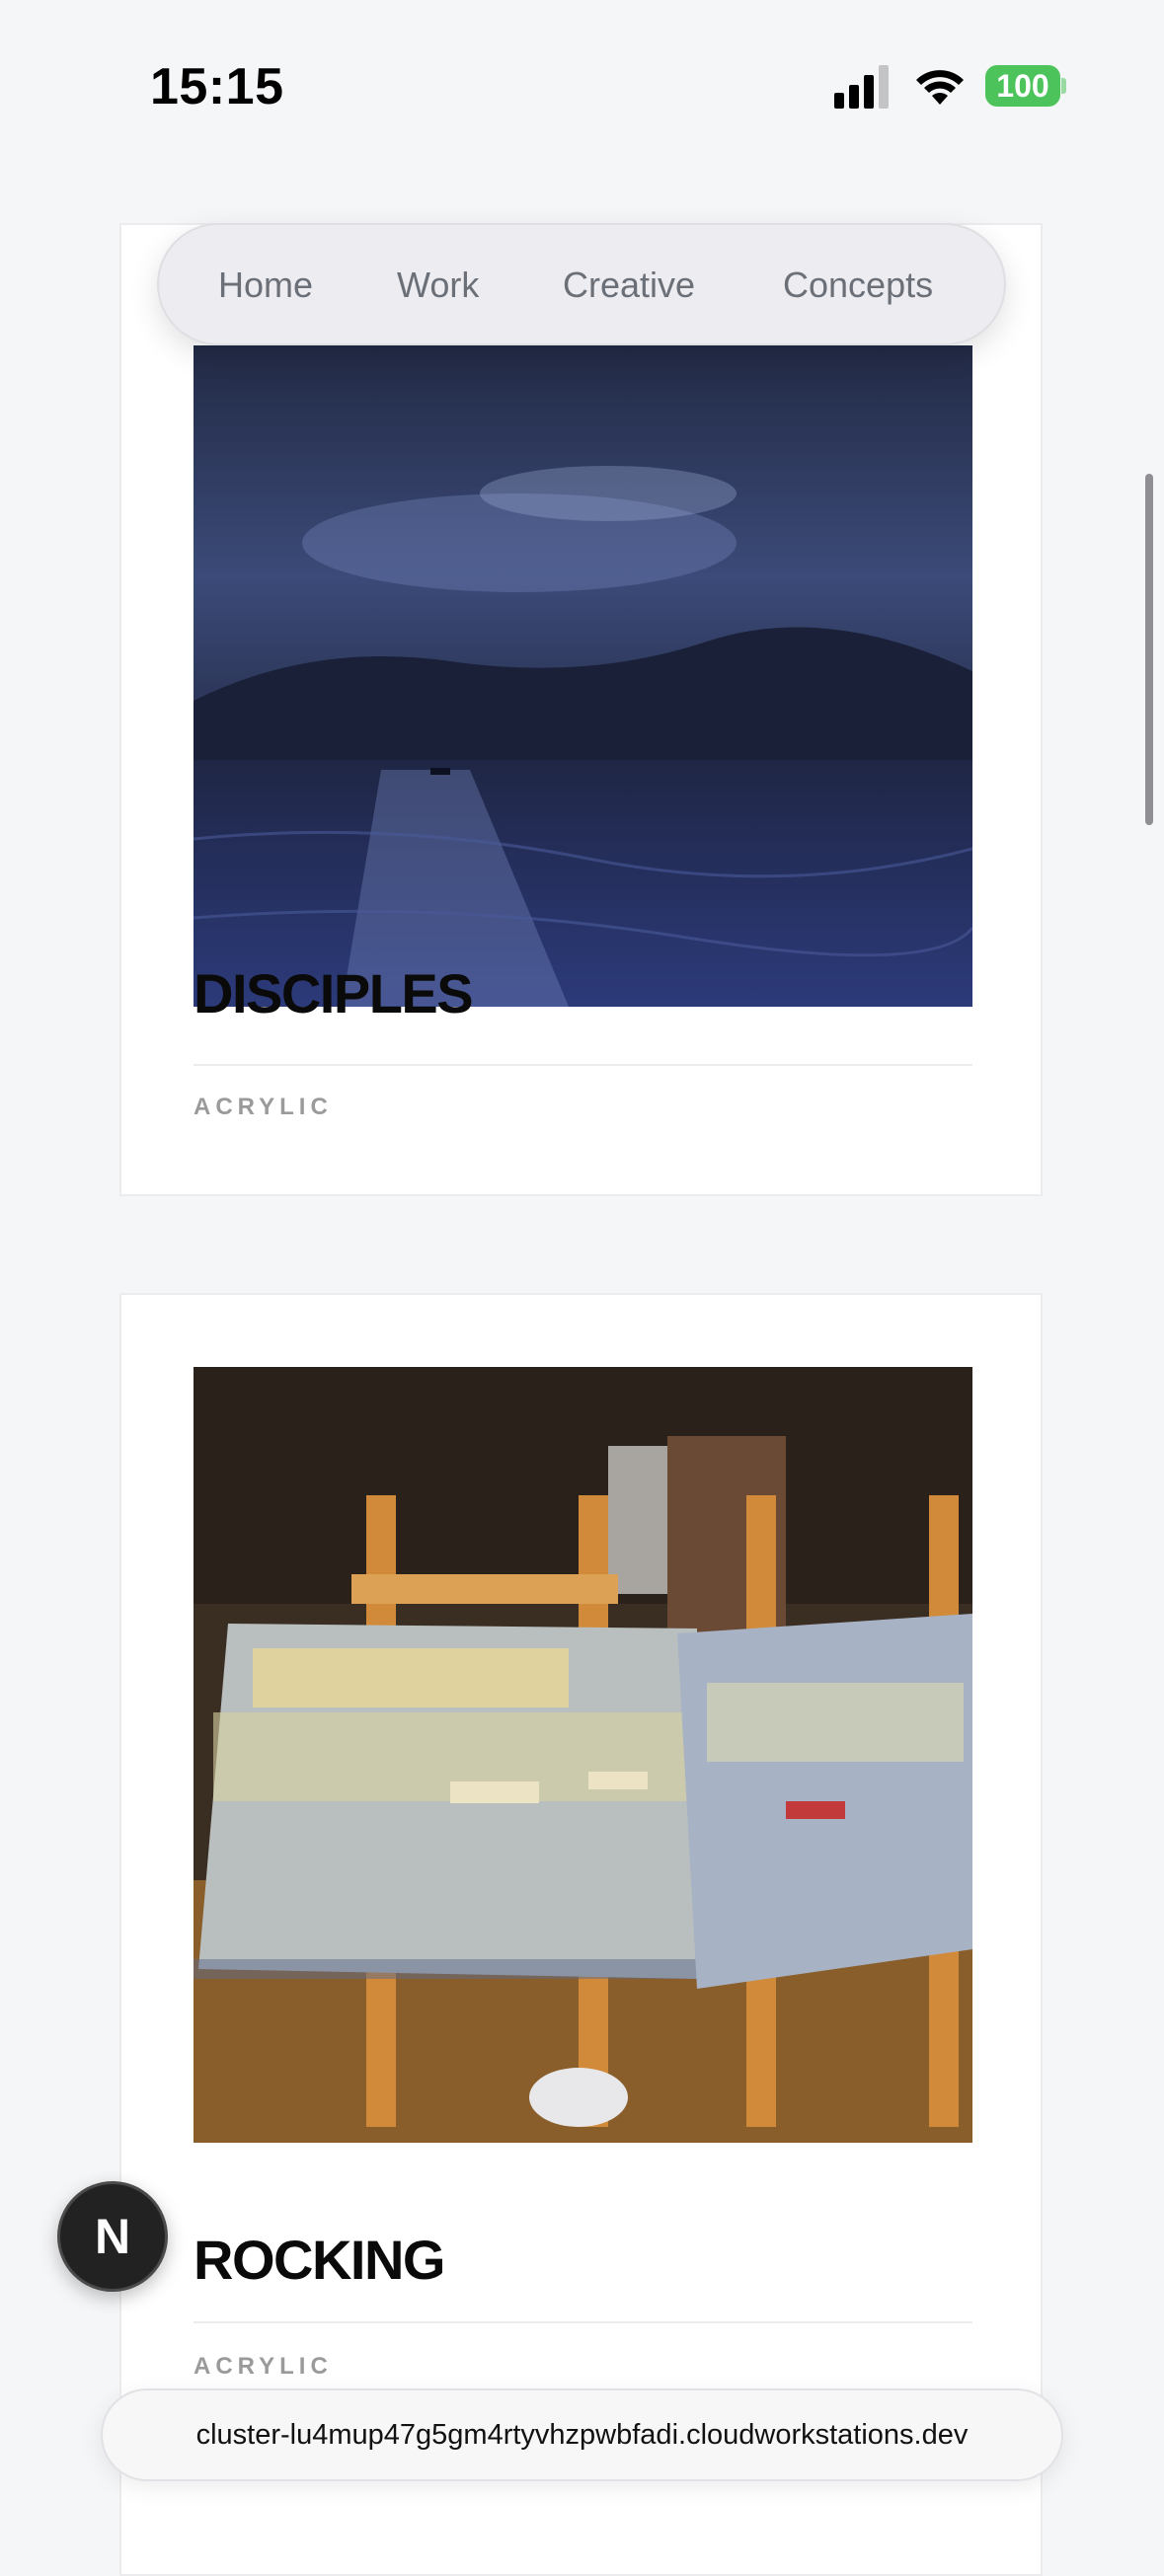 The height and width of the screenshot is (2576, 1164). What do you see at coordinates (334, 993) in the screenshot?
I see `artwork-title: DISCIPLES` at bounding box center [334, 993].